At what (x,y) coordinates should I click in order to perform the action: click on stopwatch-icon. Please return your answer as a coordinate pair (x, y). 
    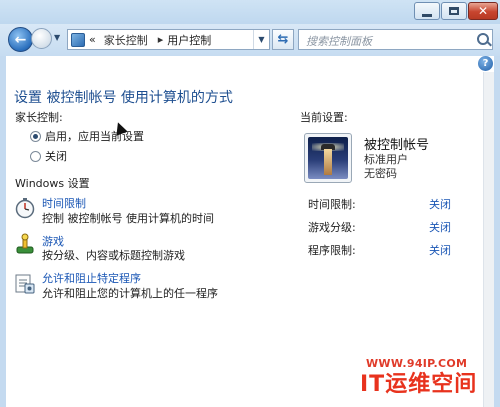
    Looking at the image, I should click on (25, 208).